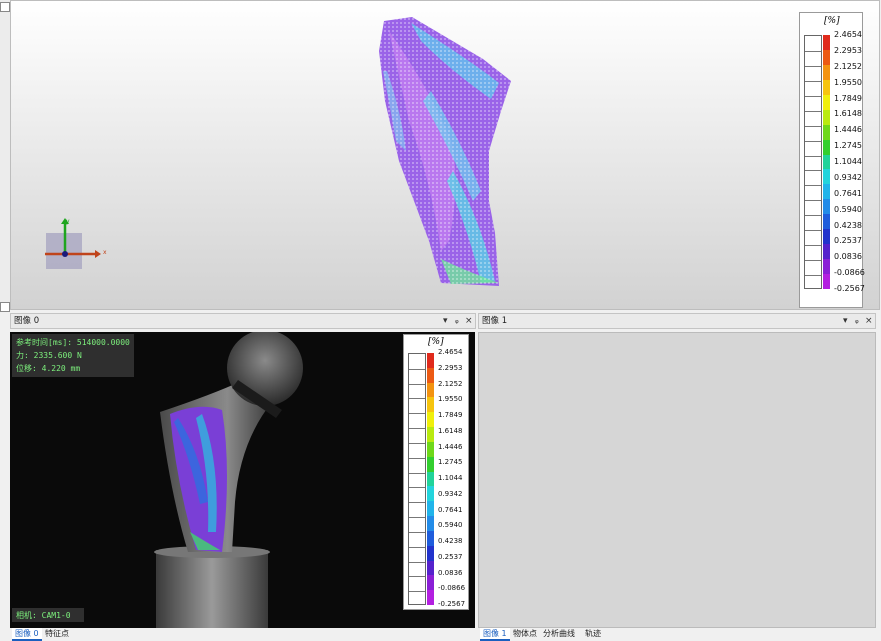 The height and width of the screenshot is (641, 881). Describe the element at coordinates (68, 221) in the screenshot. I see `axis-y-label: y` at that location.